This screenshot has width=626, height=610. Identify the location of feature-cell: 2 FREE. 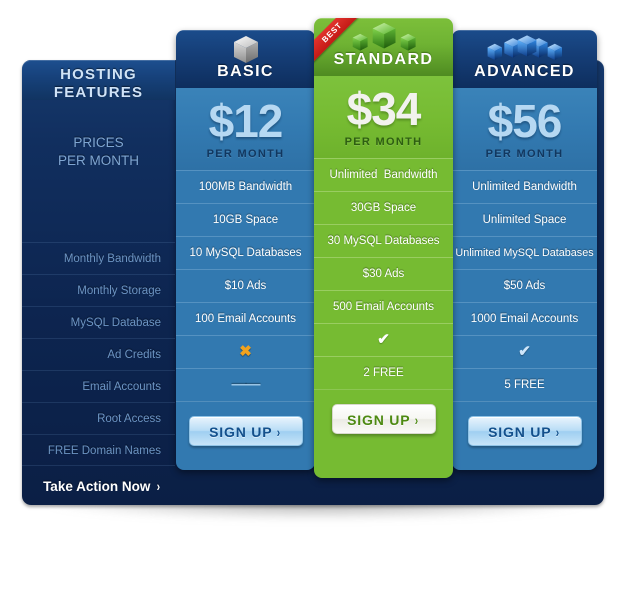
(383, 372).